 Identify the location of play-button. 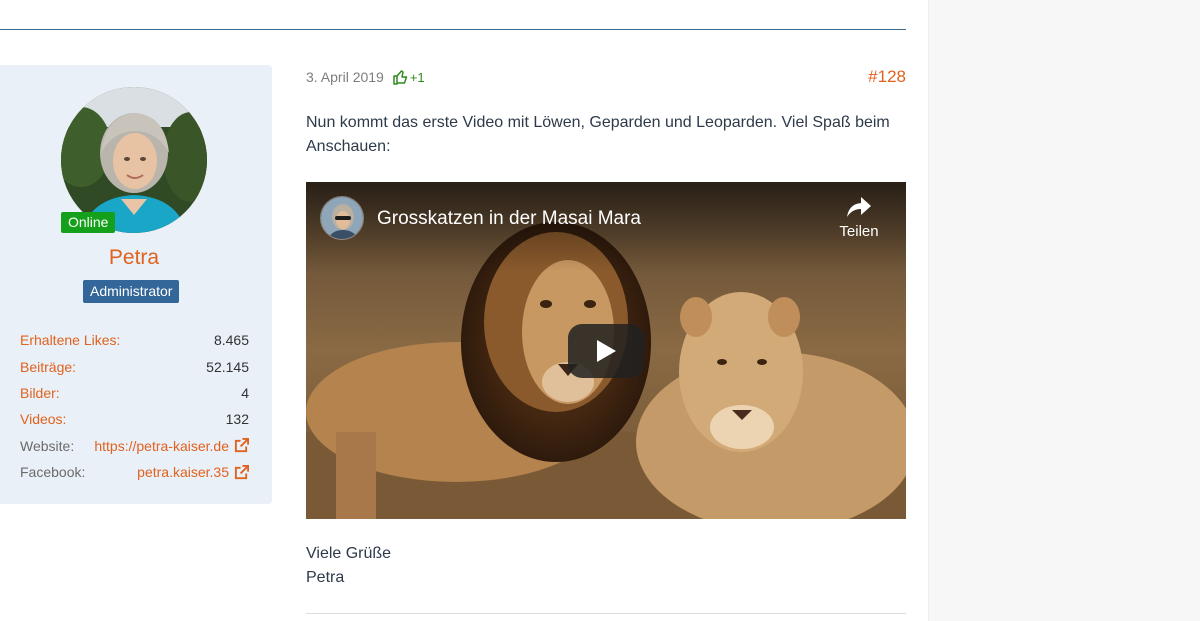
(606, 351).